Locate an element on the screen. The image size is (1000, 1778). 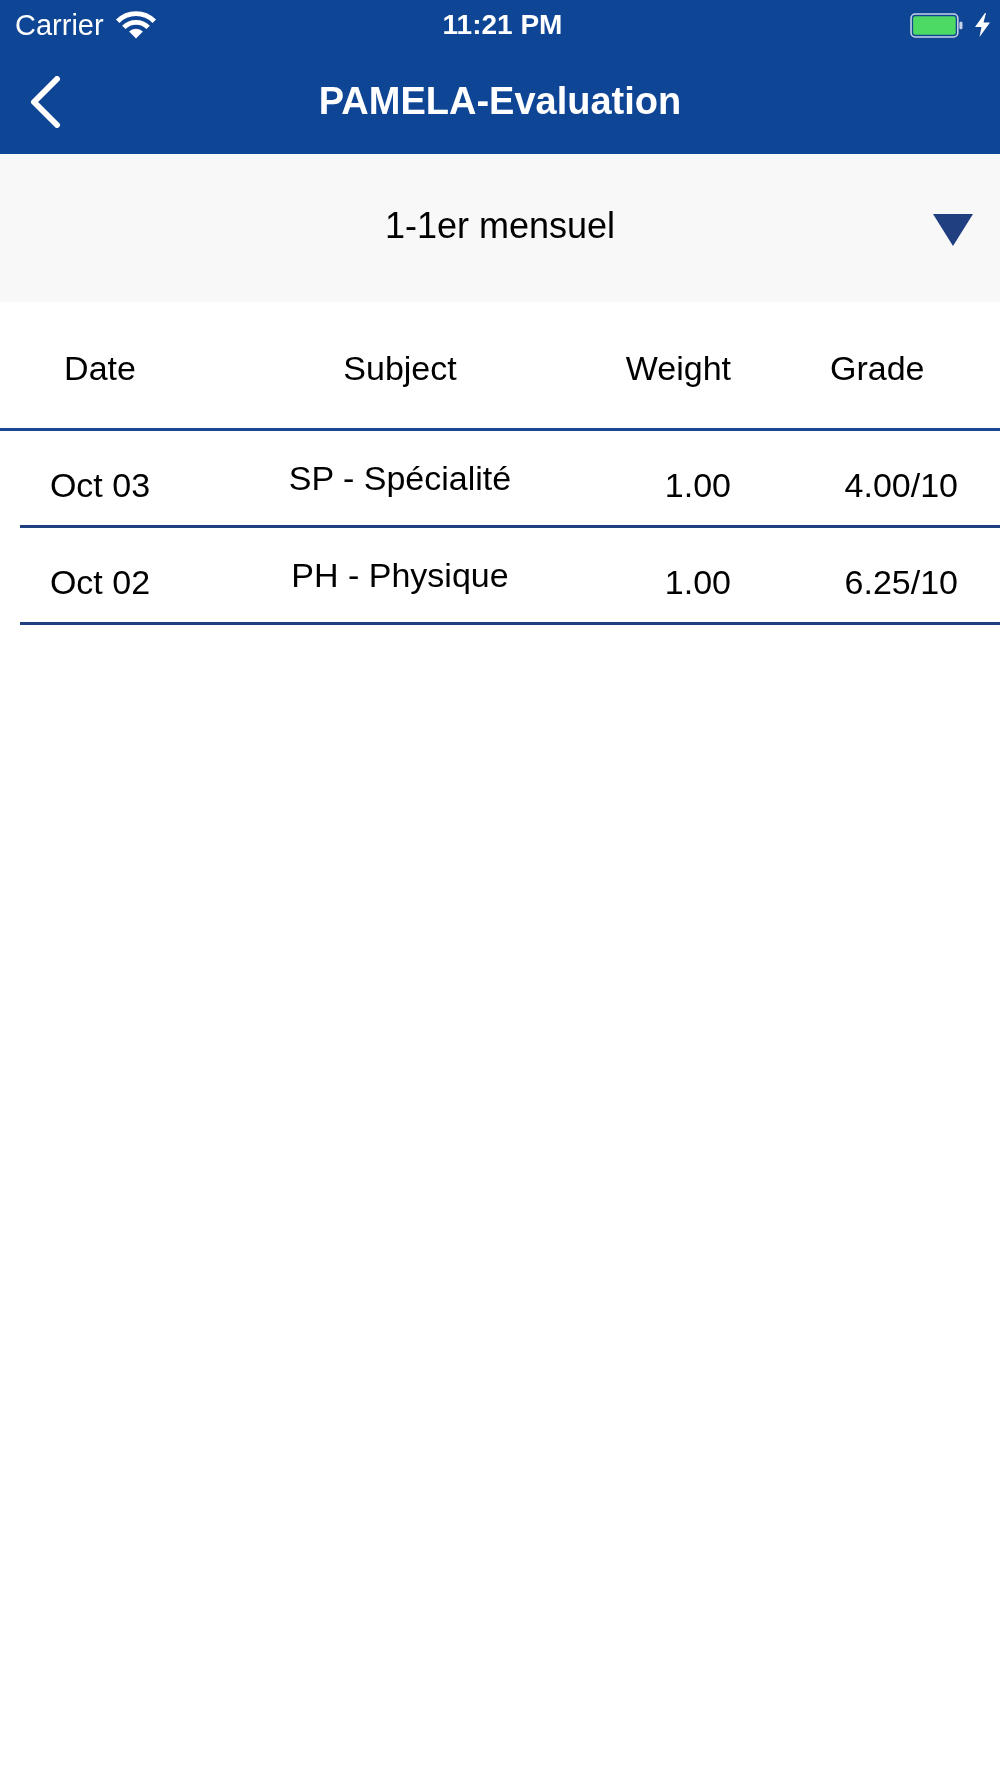
period-dropdown: 1-1er mensuel is located at coordinates (500, 228).